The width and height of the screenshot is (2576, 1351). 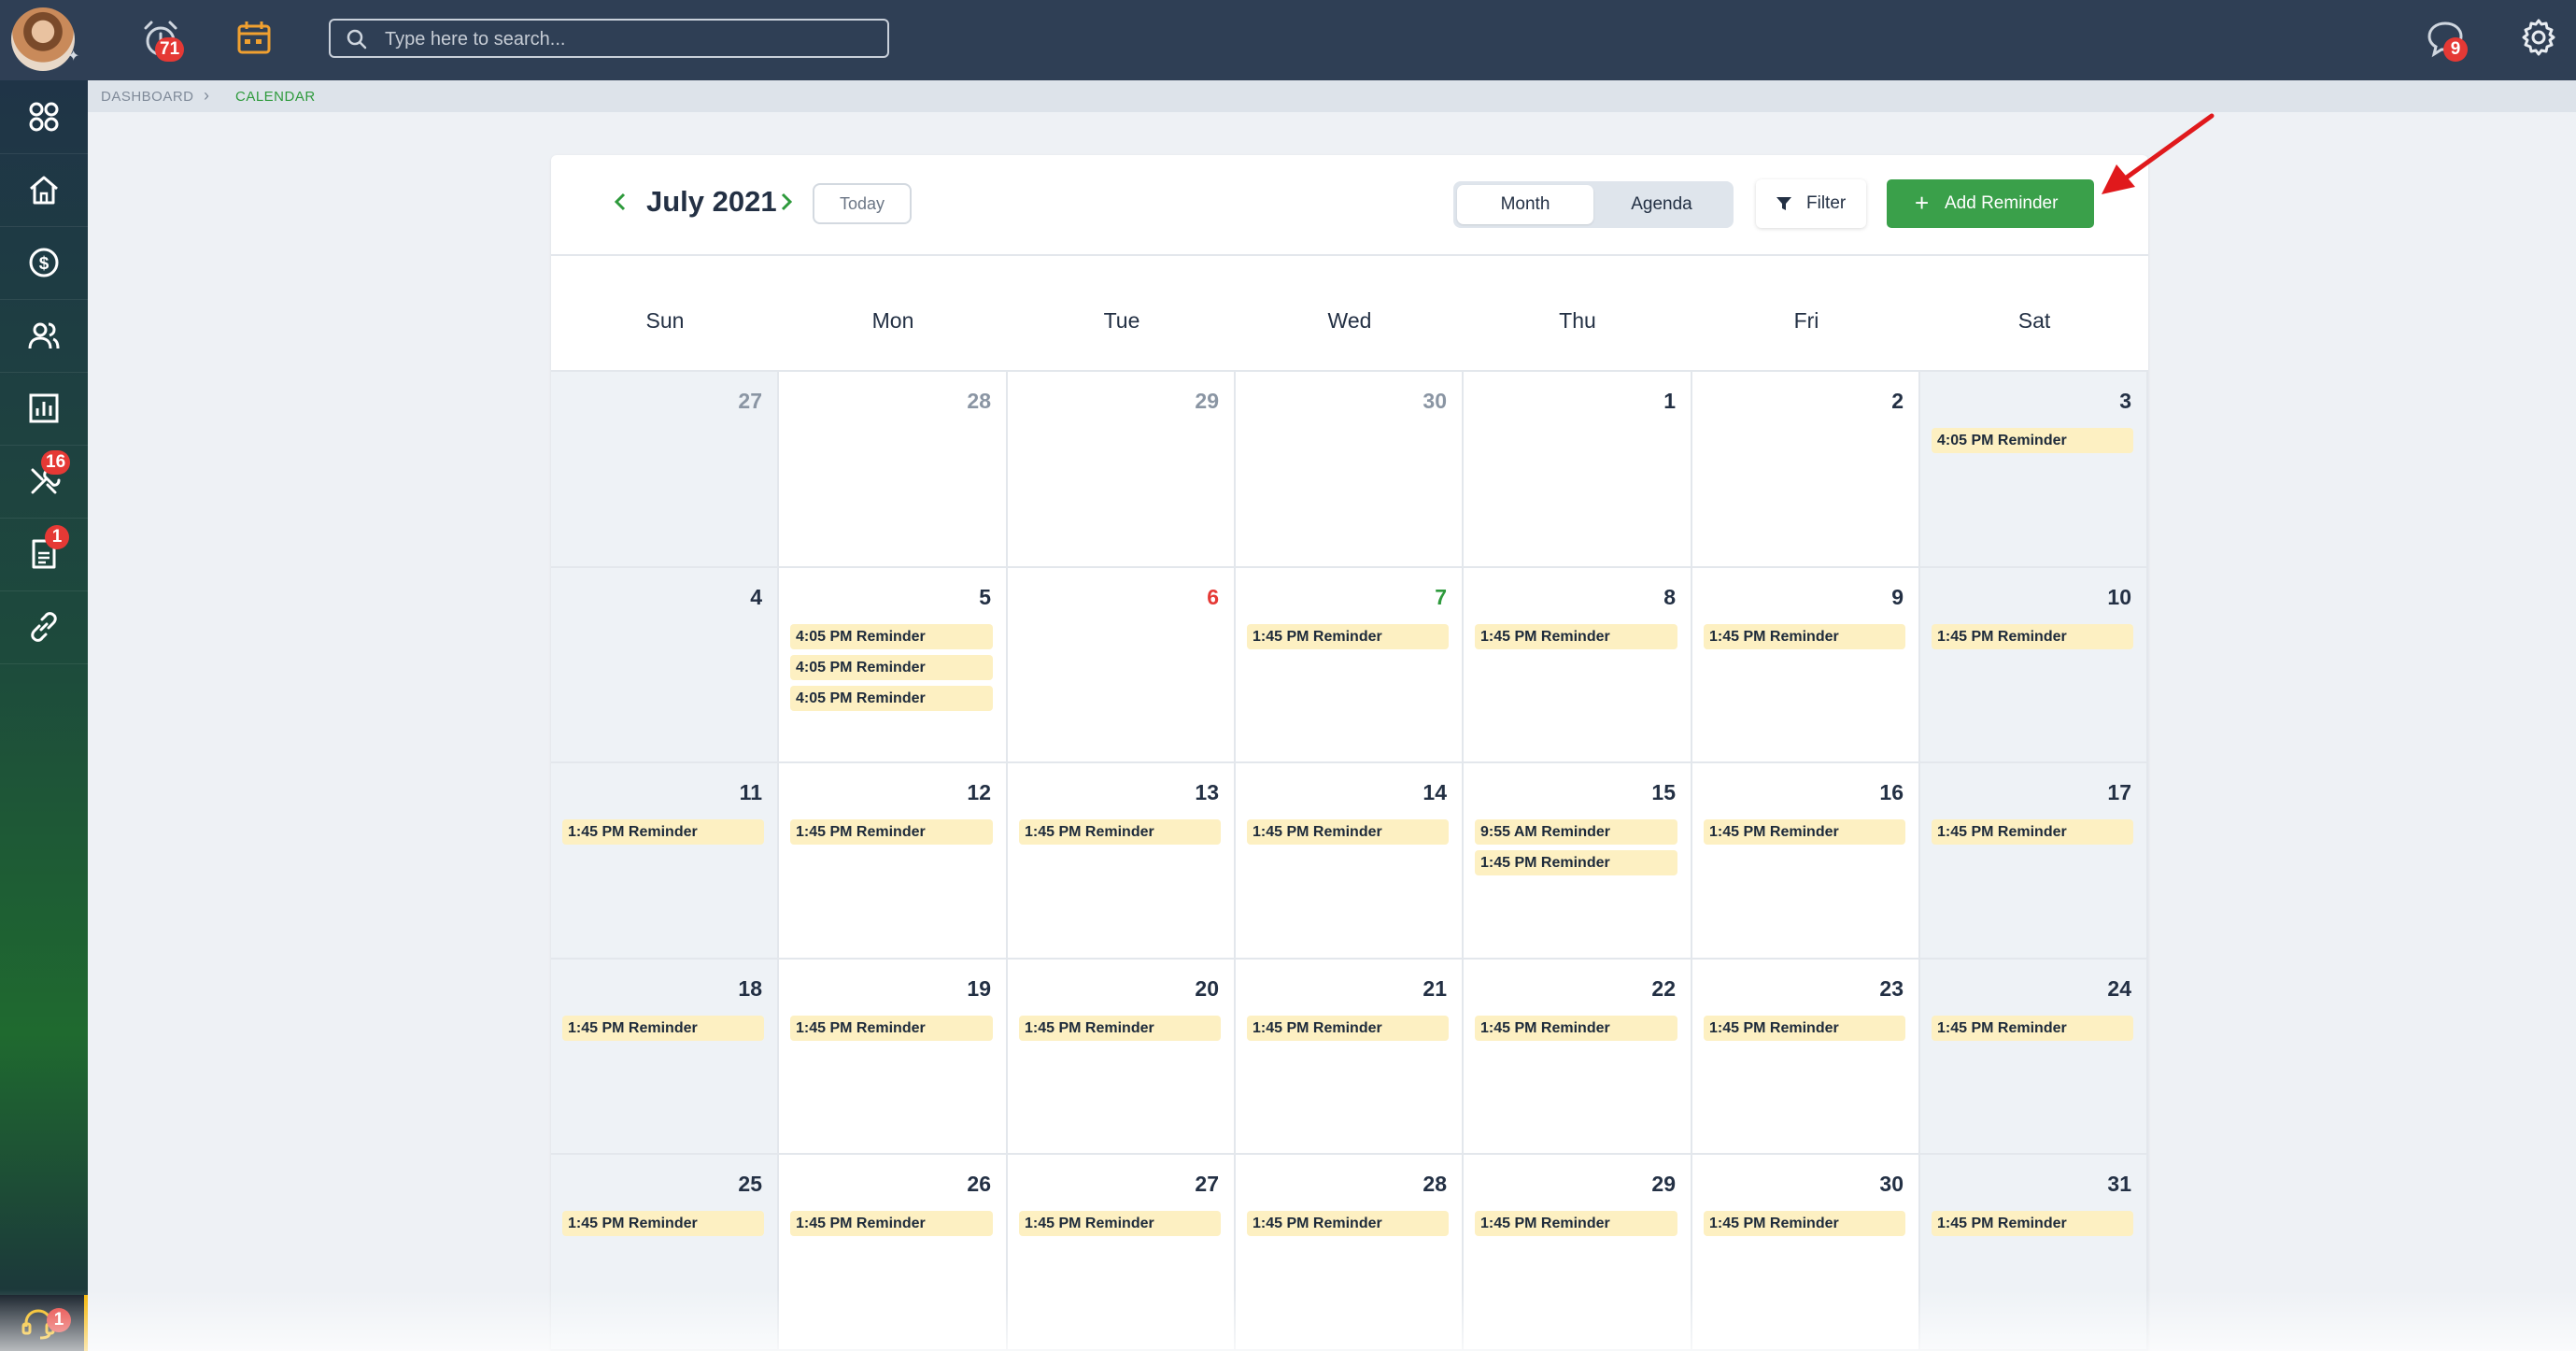 I want to click on day-cell: 14 1:45 PM Reminder, so click(x=1350, y=861).